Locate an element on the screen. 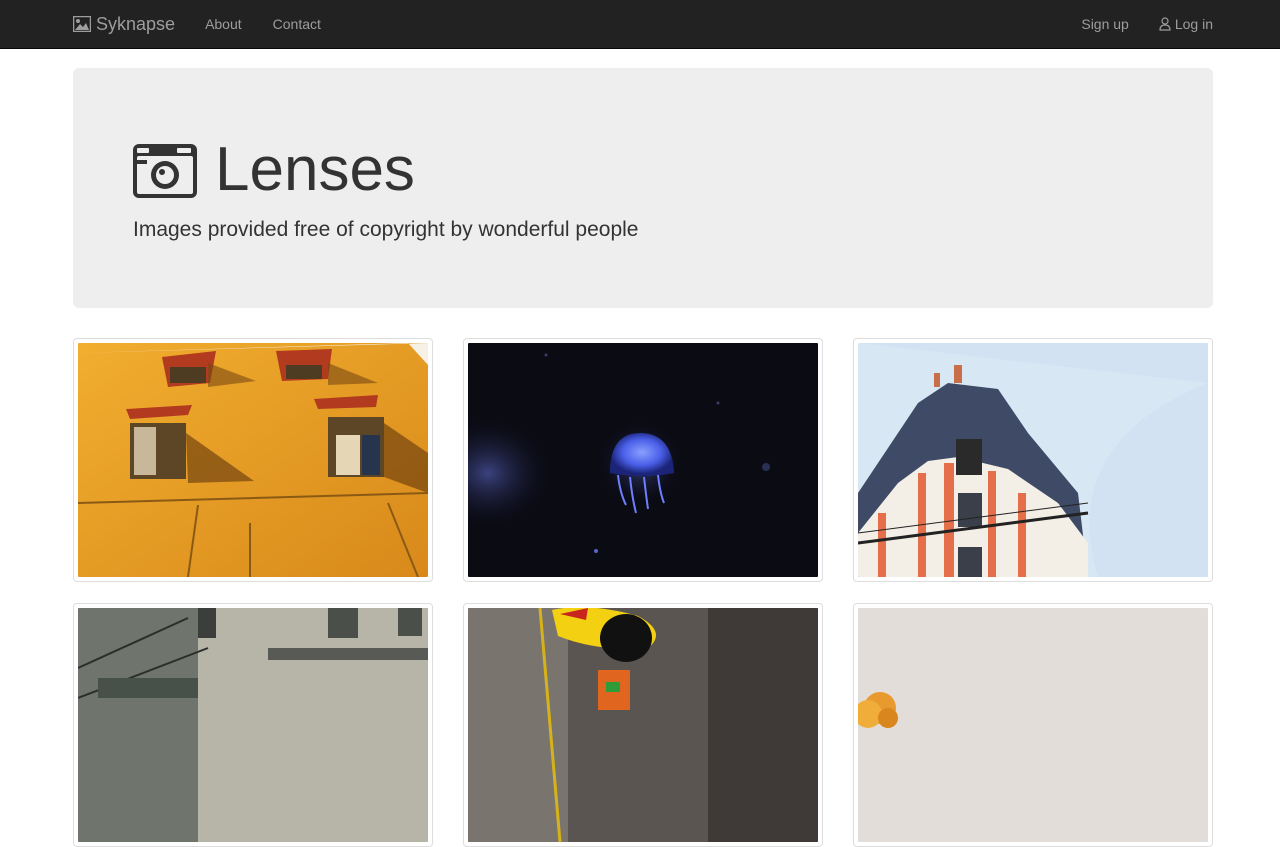  nav-login-label: Log in is located at coordinates (1193, 24).